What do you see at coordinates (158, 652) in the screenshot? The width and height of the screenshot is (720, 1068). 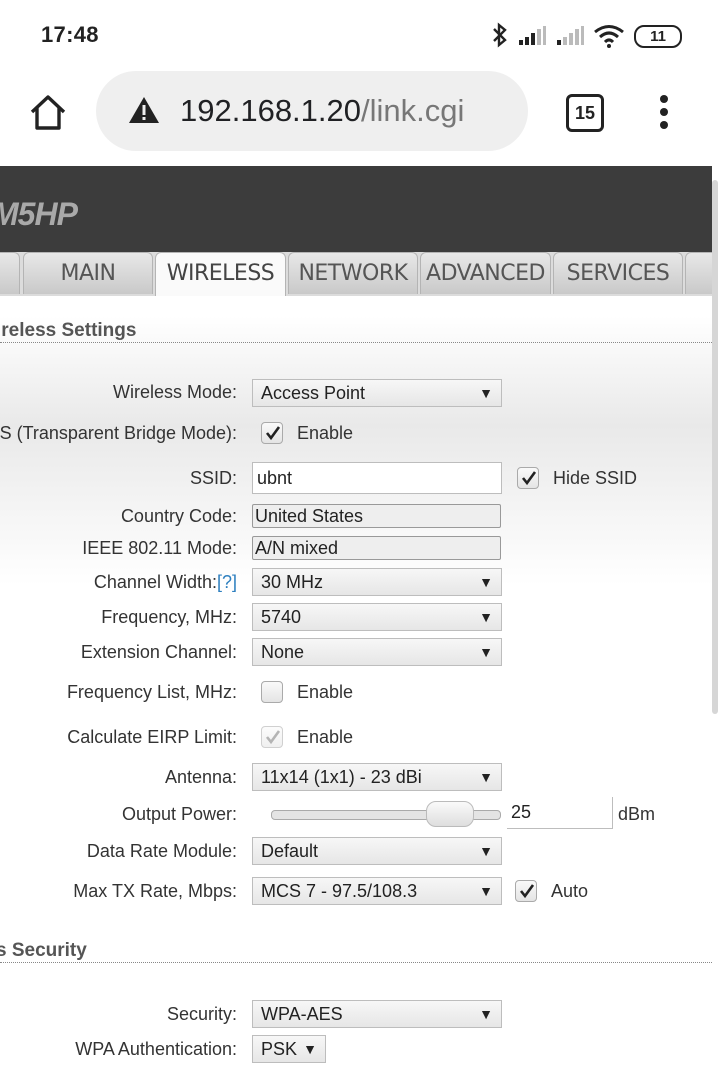 I see `extension-channel-label: Extension Channel:` at bounding box center [158, 652].